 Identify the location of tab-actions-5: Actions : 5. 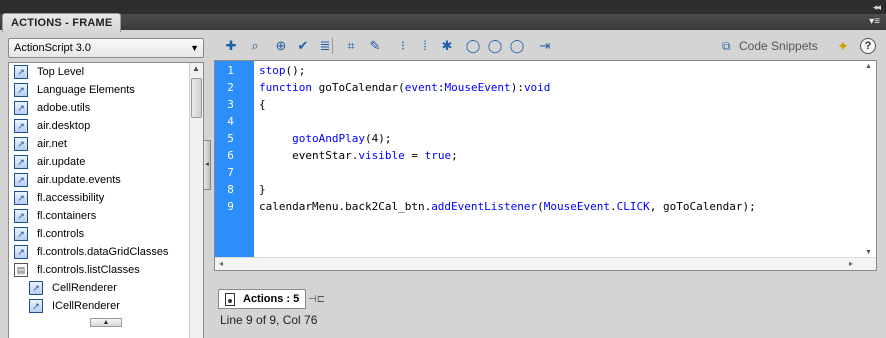
(262, 299).